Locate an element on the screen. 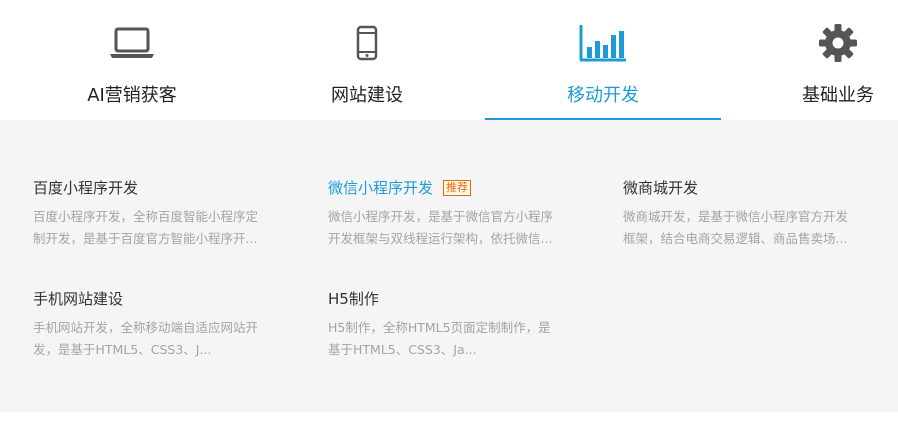  mobile-phone-icon is located at coordinates (367, 43).